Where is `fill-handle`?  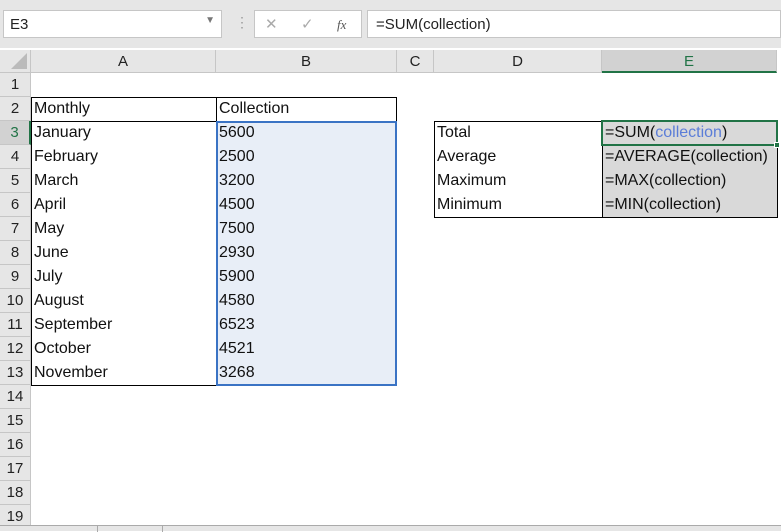
fill-handle is located at coordinates (777, 145).